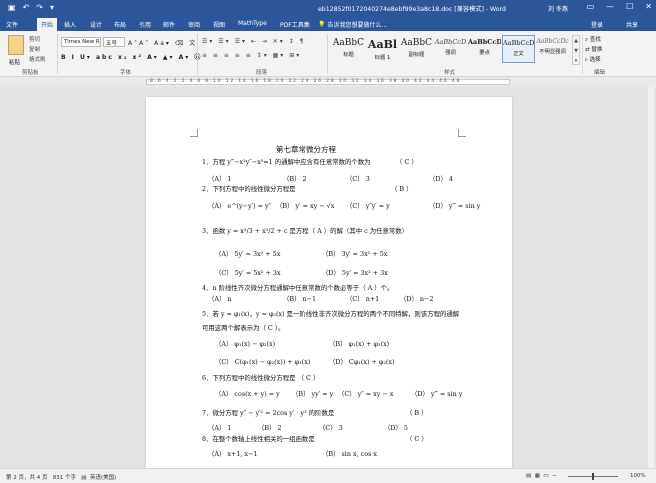 This screenshot has width=656, height=483. Describe the element at coordinates (558, 8) in the screenshot. I see `user-name: 刘 冬燕` at that location.